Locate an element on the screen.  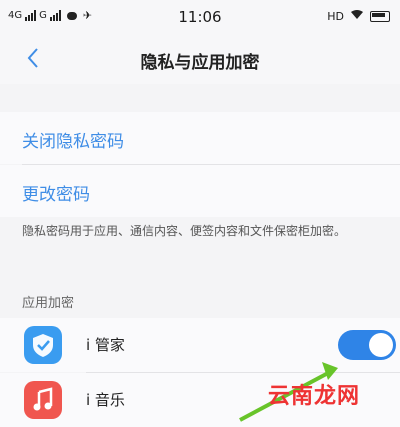
annotation-arrow is located at coordinates (288, 392).